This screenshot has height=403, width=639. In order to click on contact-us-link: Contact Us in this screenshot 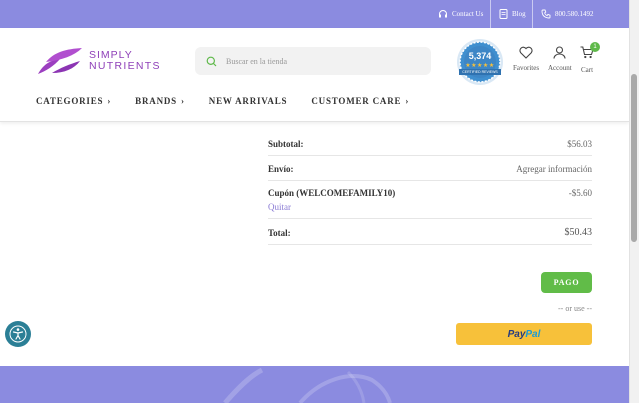, I will do `click(460, 14)`.